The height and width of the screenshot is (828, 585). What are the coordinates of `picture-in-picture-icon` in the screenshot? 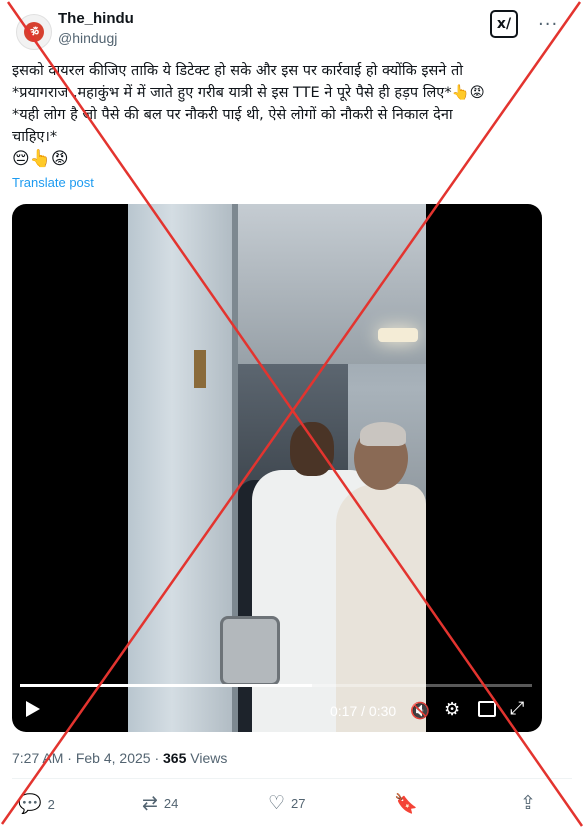 It's located at (487, 709).